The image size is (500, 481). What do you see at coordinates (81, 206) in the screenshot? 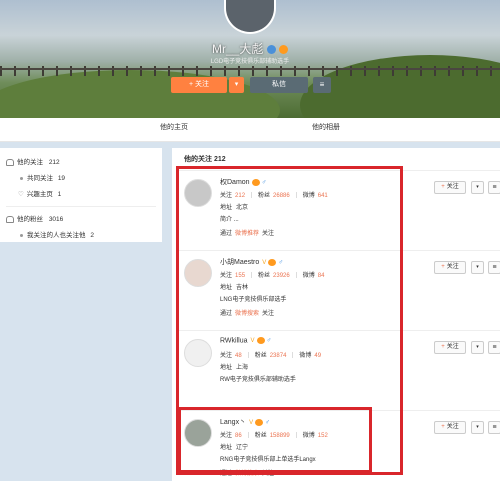
I see `sidebar-divider` at bounding box center [81, 206].